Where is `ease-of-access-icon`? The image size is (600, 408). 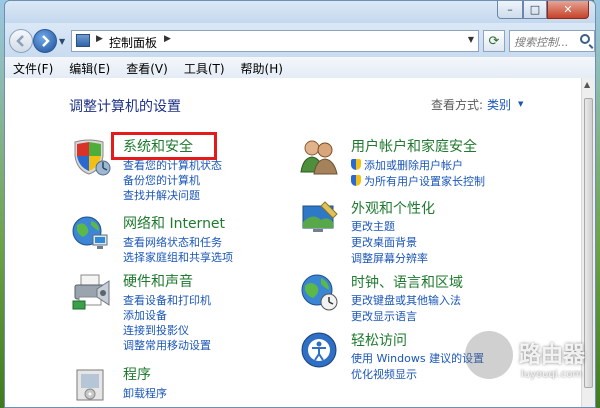
ease-of-access-icon is located at coordinates (319, 350).